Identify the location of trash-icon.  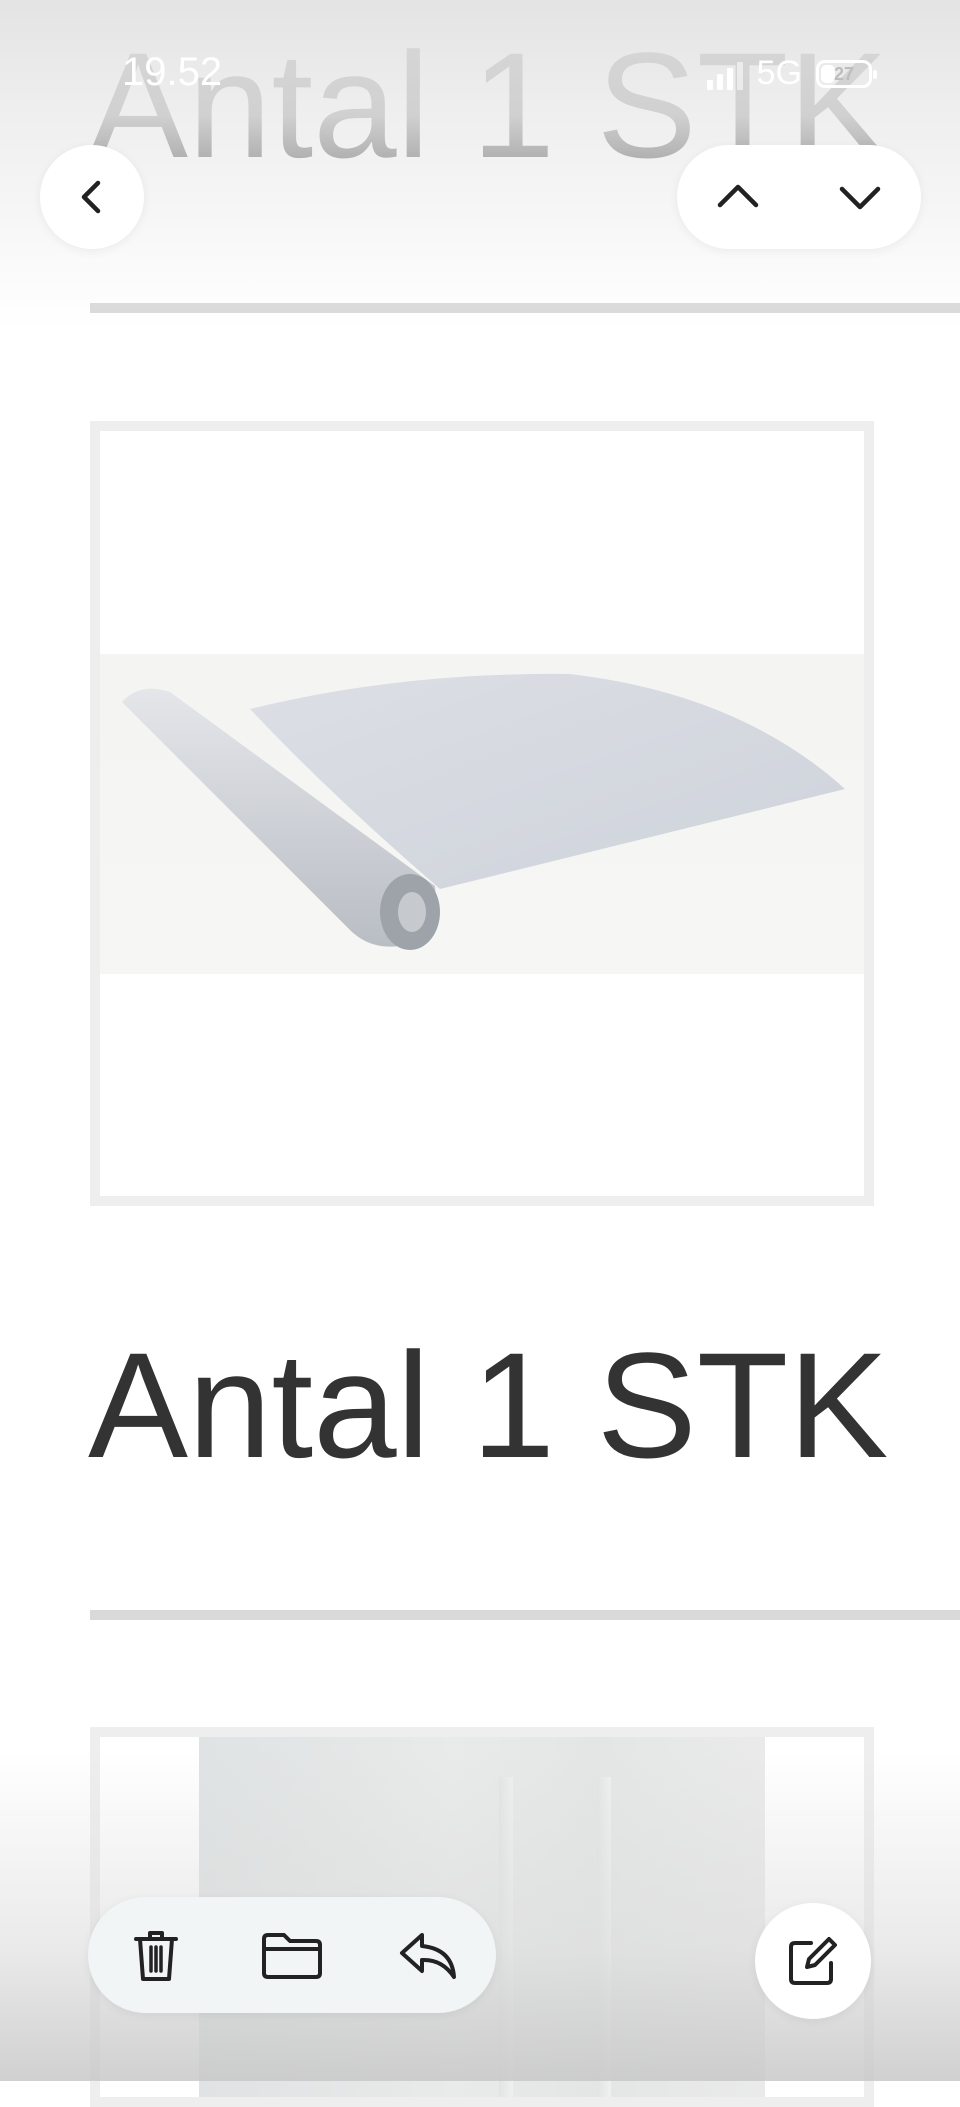
(156, 1956).